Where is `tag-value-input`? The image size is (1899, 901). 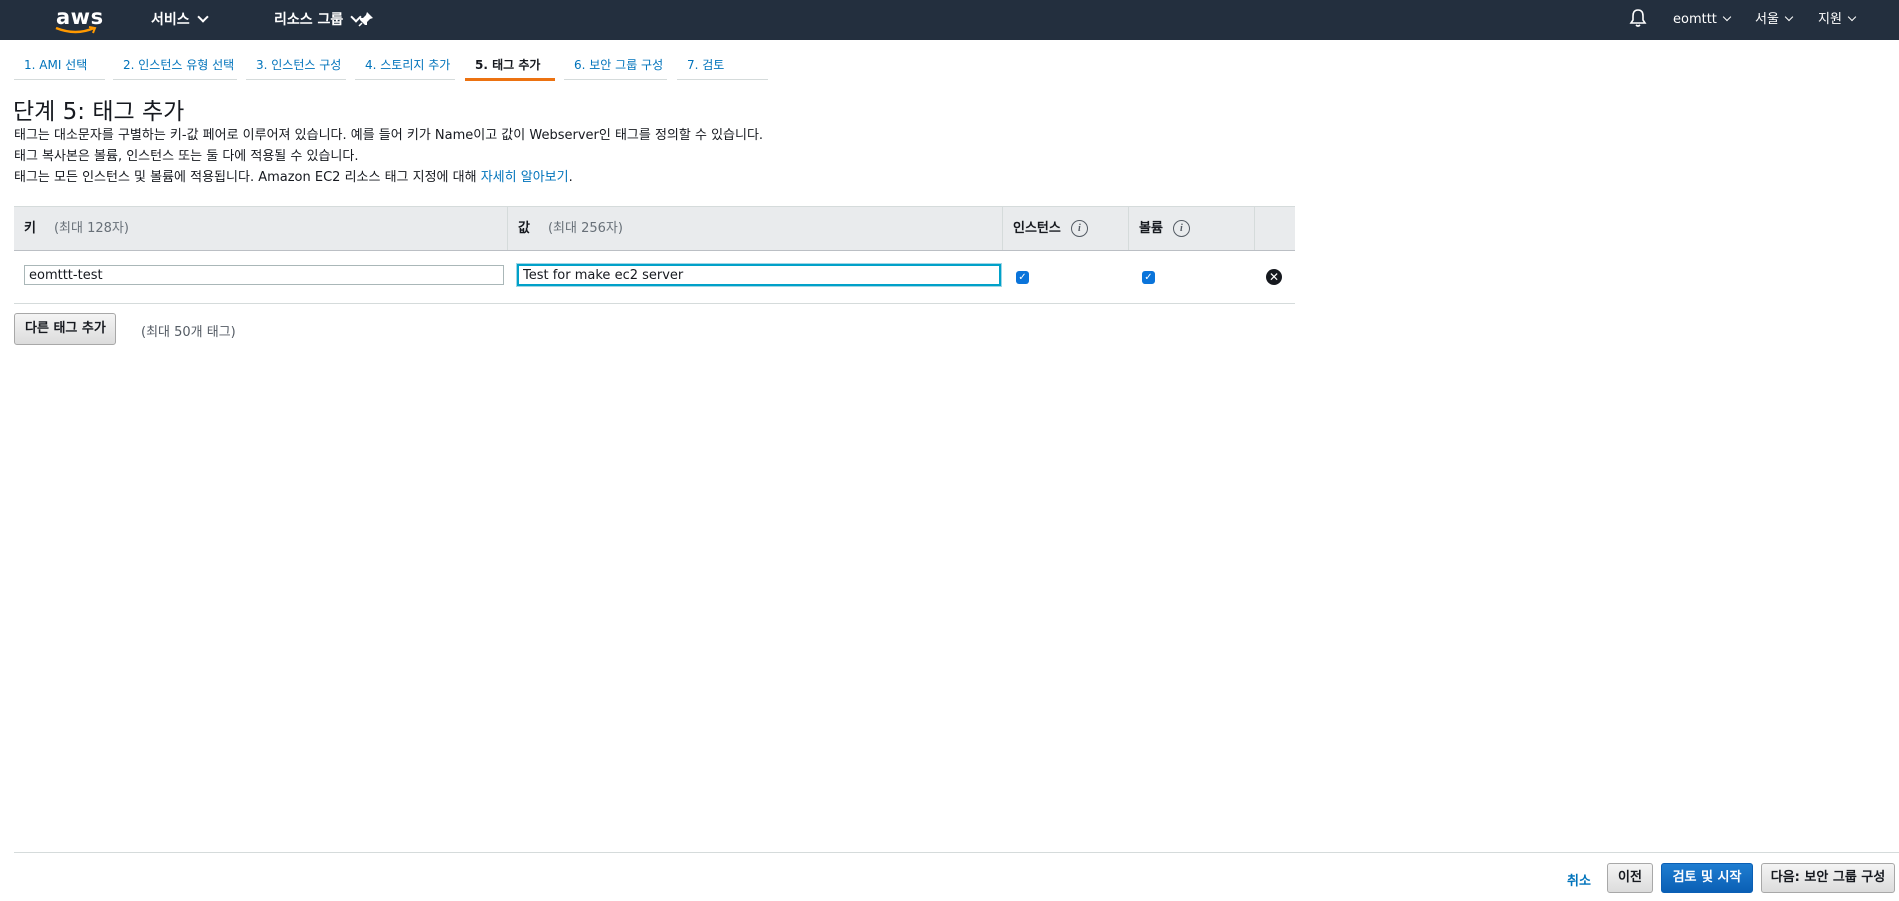 tag-value-input is located at coordinates (759, 275).